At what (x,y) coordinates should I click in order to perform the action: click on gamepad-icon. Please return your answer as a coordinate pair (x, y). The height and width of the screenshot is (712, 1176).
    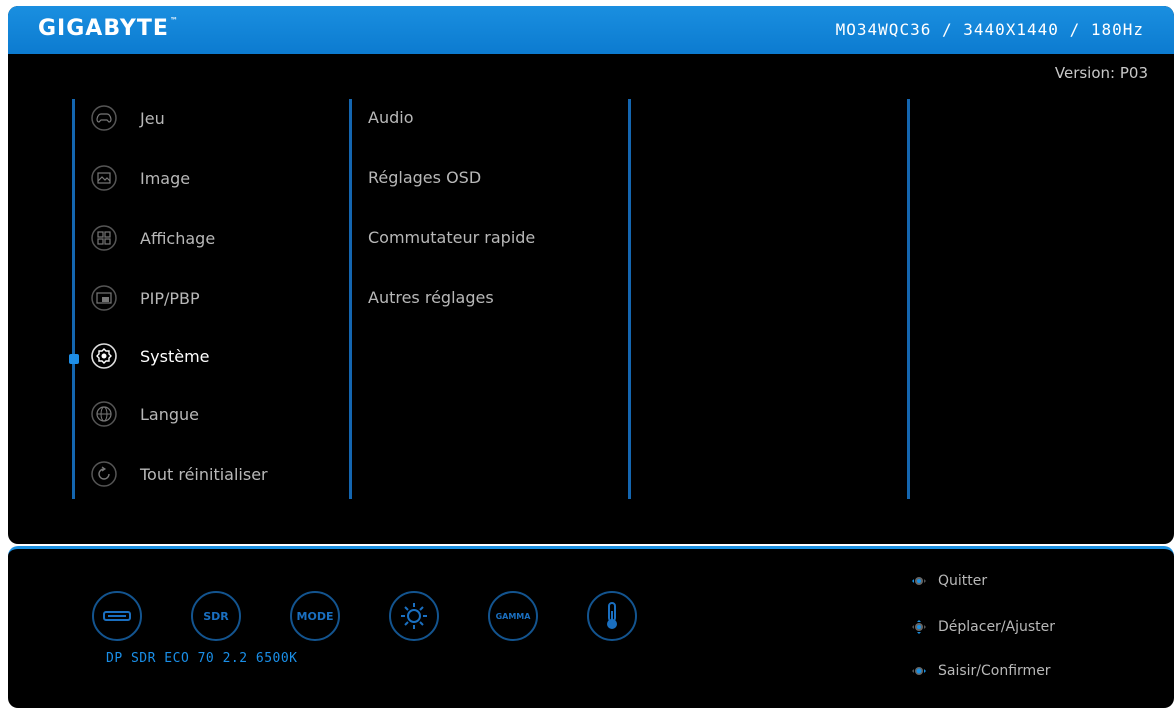
    Looking at the image, I should click on (104, 118).